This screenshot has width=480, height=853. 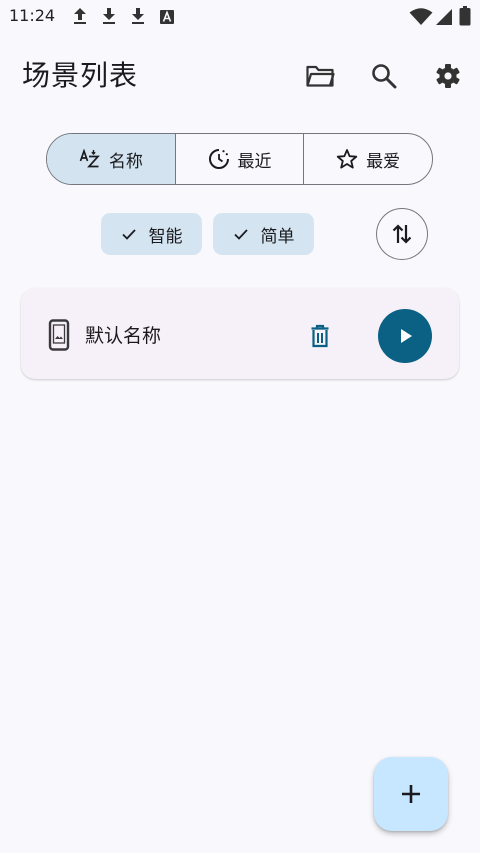 I want to click on scene-card: 默认名称, so click(x=240, y=333).